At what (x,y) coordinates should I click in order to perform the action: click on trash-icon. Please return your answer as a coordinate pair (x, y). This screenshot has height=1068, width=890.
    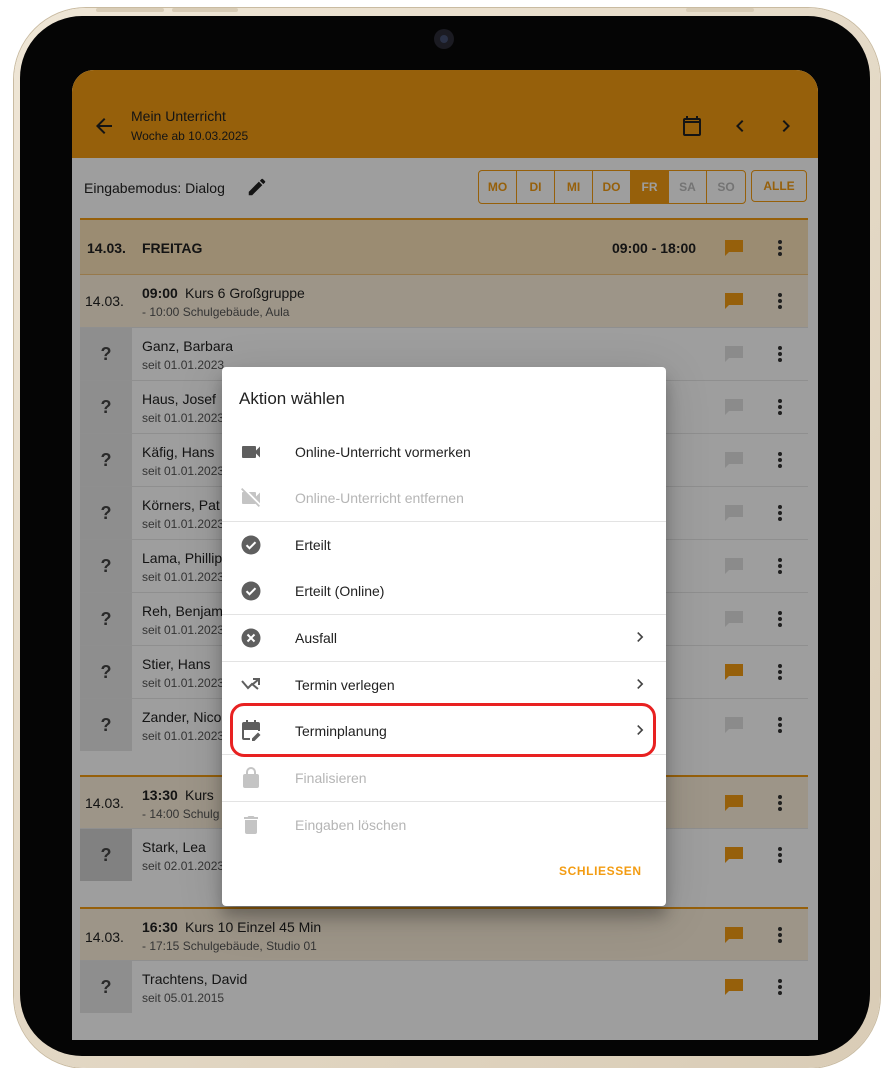
    Looking at the image, I should click on (251, 825).